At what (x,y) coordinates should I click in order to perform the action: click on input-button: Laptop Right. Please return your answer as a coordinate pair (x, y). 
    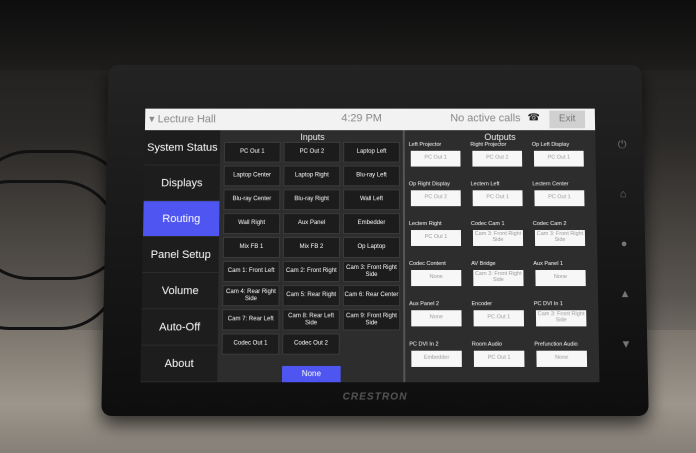
    Looking at the image, I should click on (312, 176).